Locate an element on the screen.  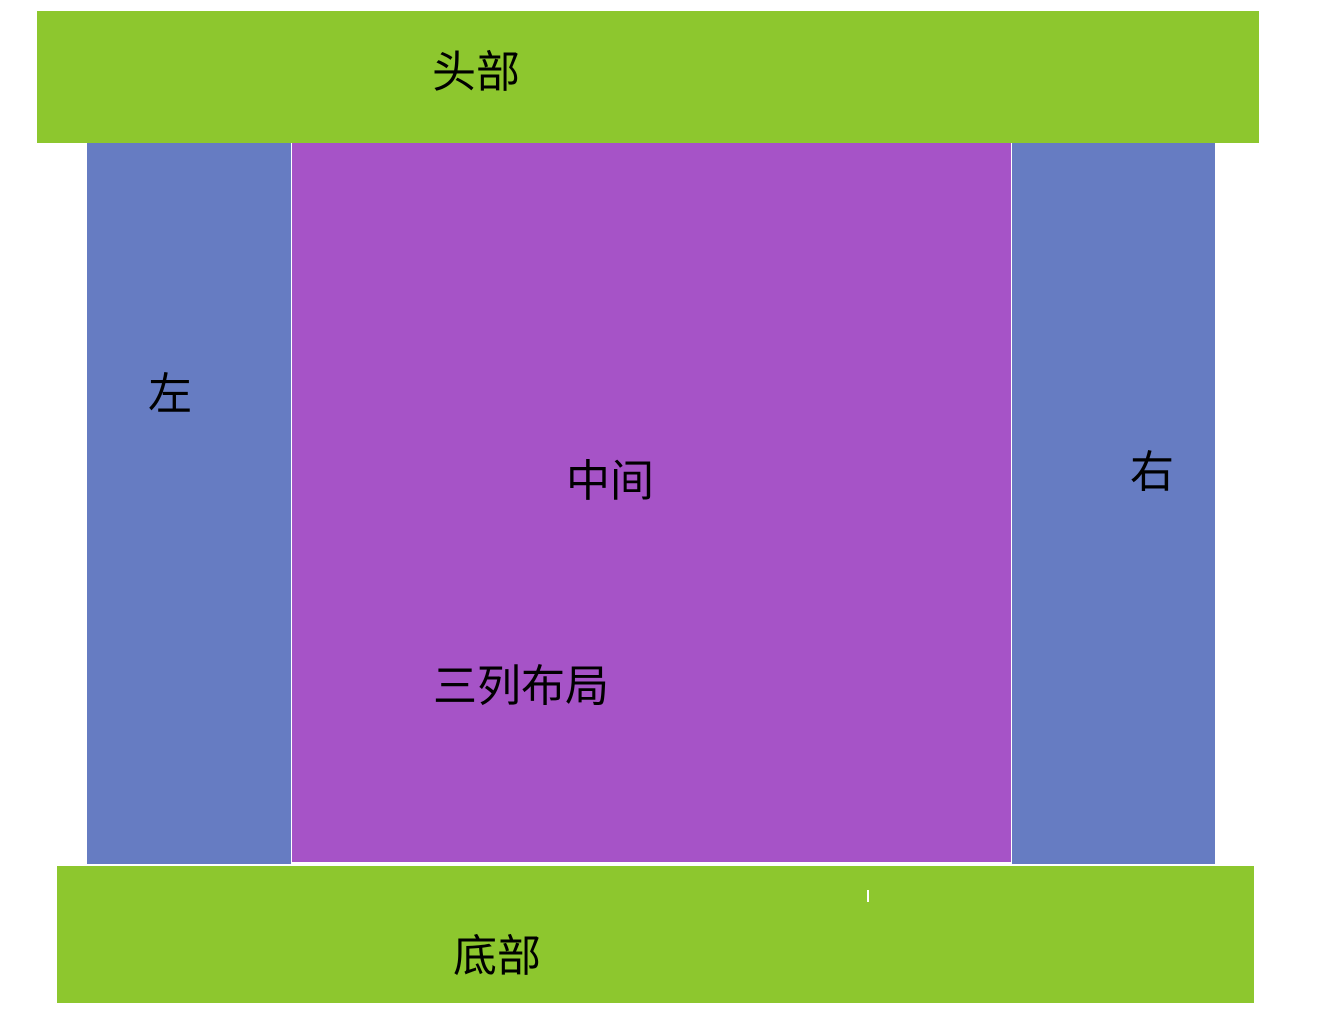
footer-block is located at coordinates (655, 934).